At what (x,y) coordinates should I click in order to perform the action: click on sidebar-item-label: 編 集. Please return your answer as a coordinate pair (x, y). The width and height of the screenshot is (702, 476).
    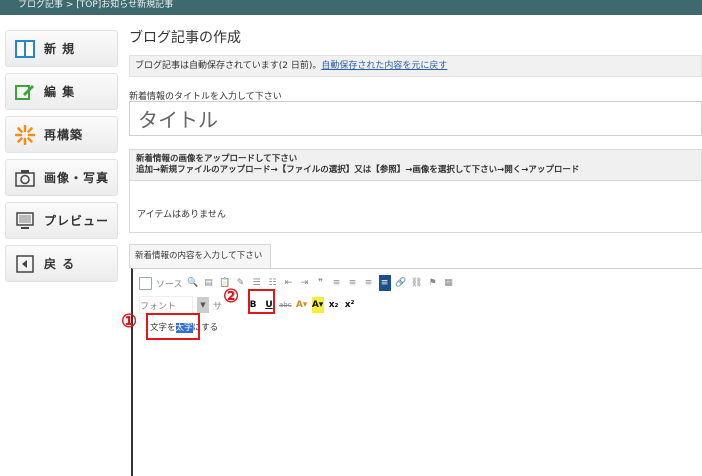
    Looking at the image, I should click on (60, 92).